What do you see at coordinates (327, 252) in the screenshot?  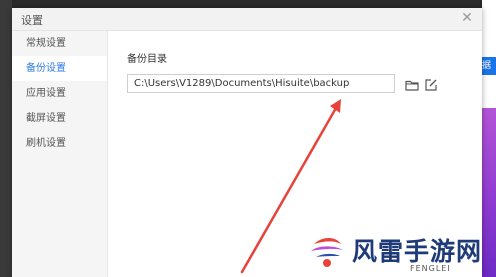 I see `fenglei-logo-icon` at bounding box center [327, 252].